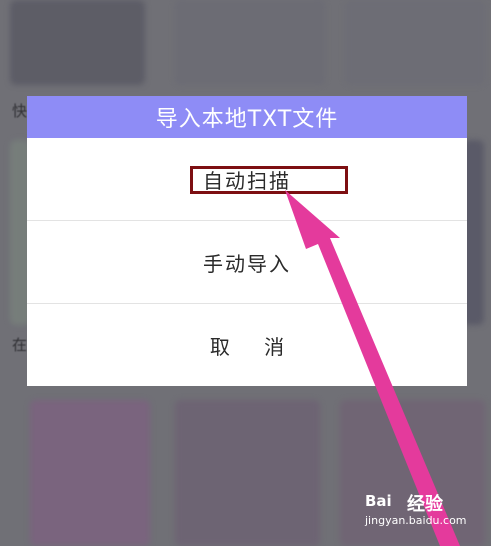 Image resolution: width=491 pixels, height=546 pixels. What do you see at coordinates (378, 501) in the screenshot?
I see `baidu-logo-icon: Bai` at bounding box center [378, 501].